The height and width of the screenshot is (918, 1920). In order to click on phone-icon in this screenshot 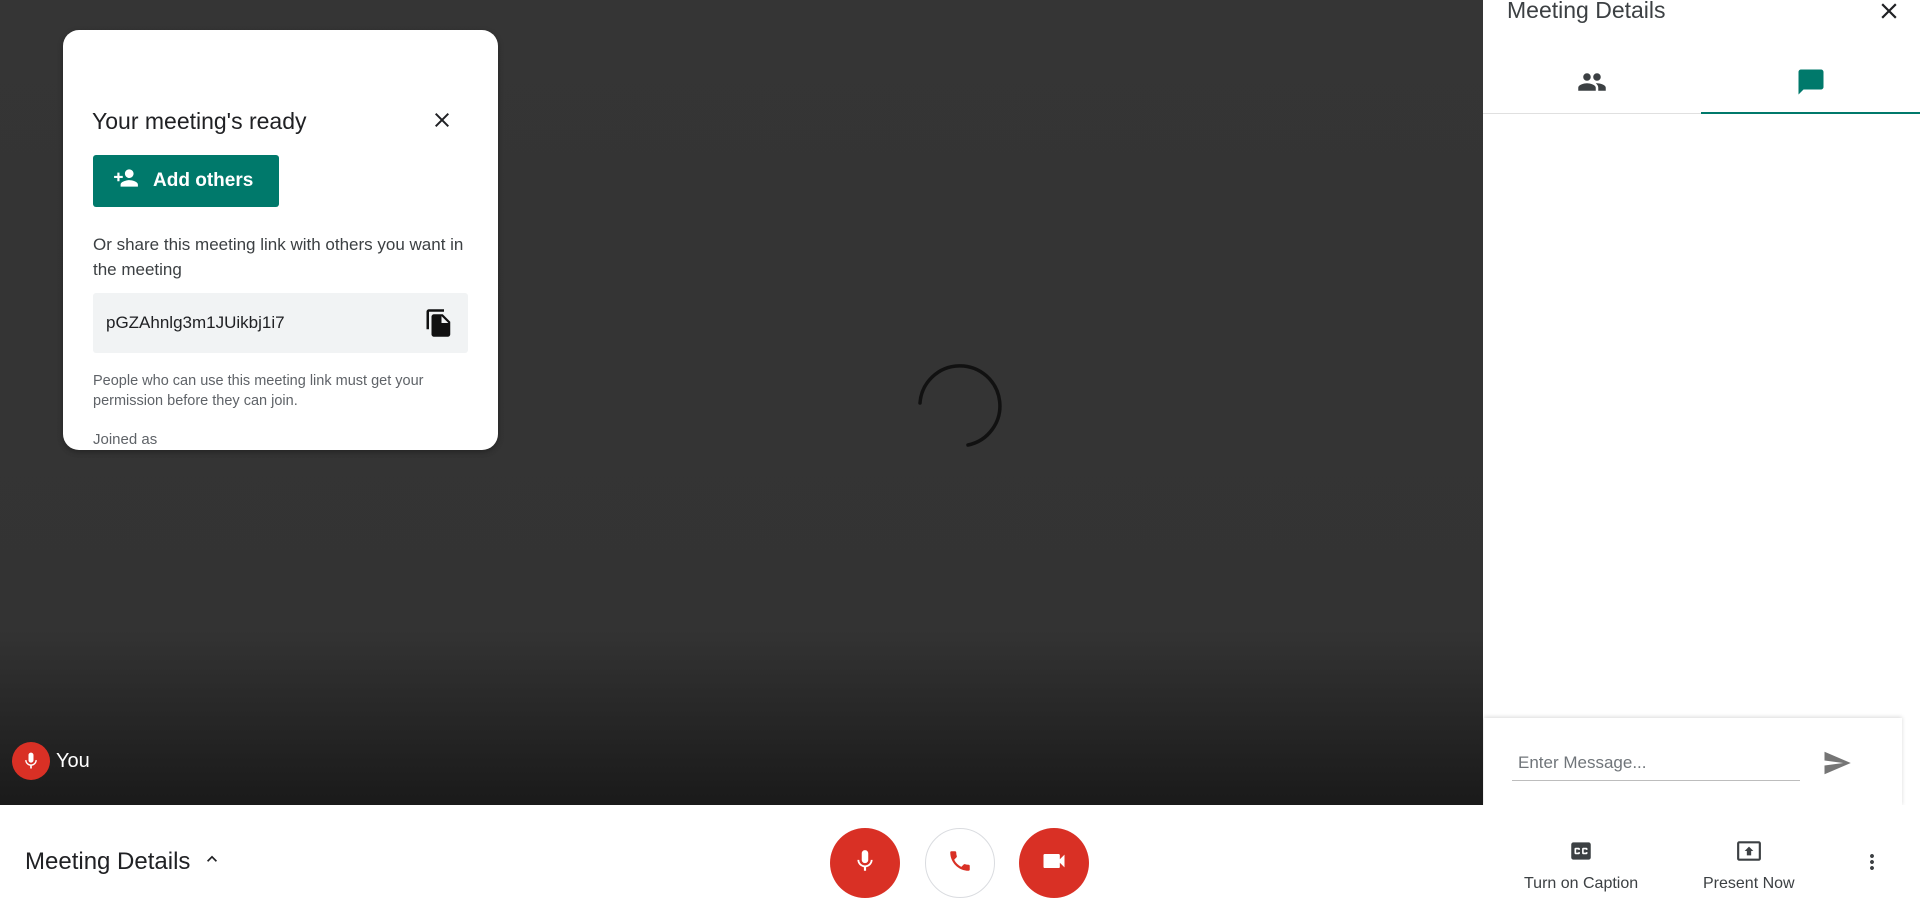, I will do `click(960, 863)`.